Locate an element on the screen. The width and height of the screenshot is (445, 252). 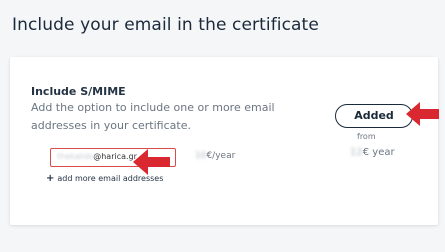
option-price: 12€ year is located at coordinates (372, 152).